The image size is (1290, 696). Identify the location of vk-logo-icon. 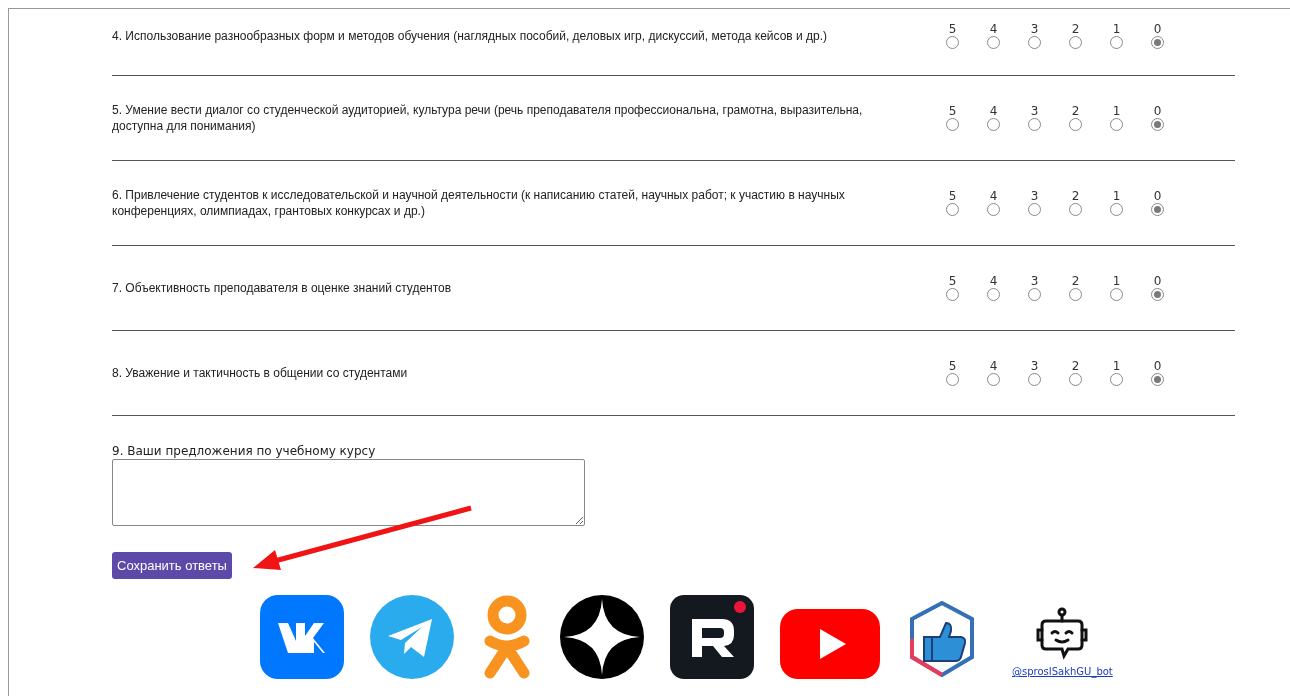
(302, 637).